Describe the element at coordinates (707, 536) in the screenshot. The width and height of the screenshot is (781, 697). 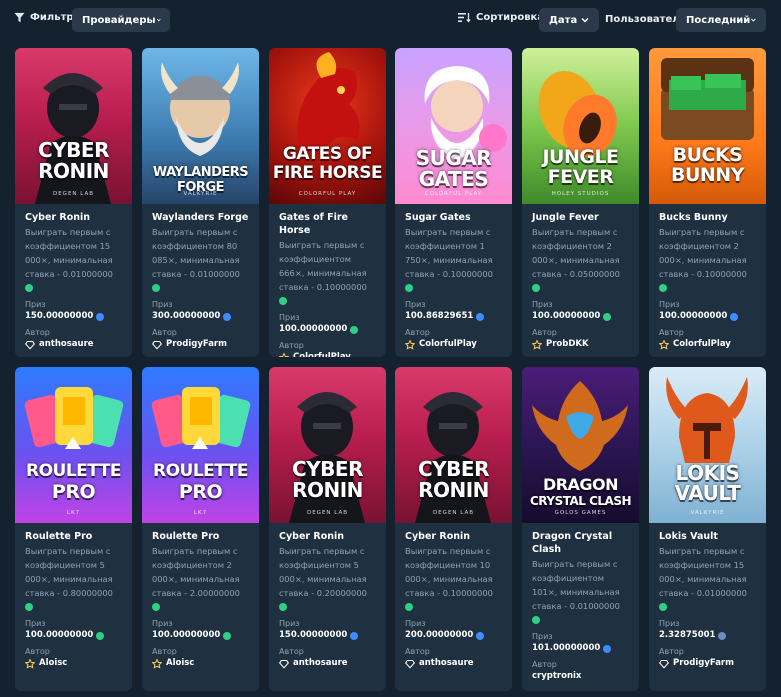
I see `game-name: Lokis Vault` at that location.